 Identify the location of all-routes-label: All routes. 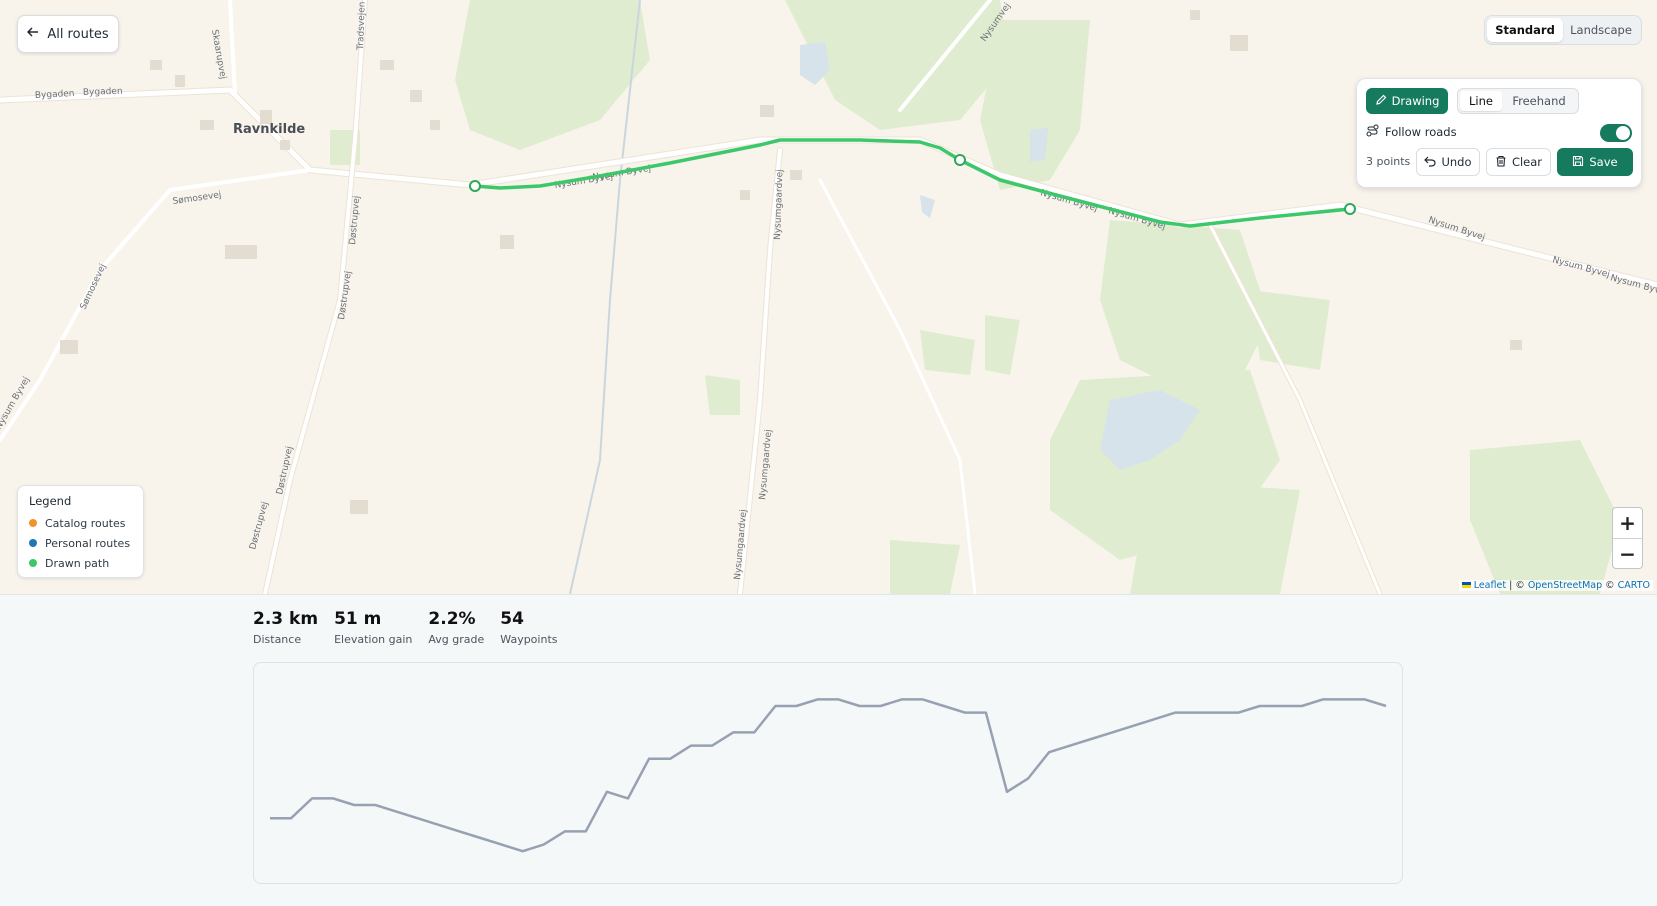
(78, 34).